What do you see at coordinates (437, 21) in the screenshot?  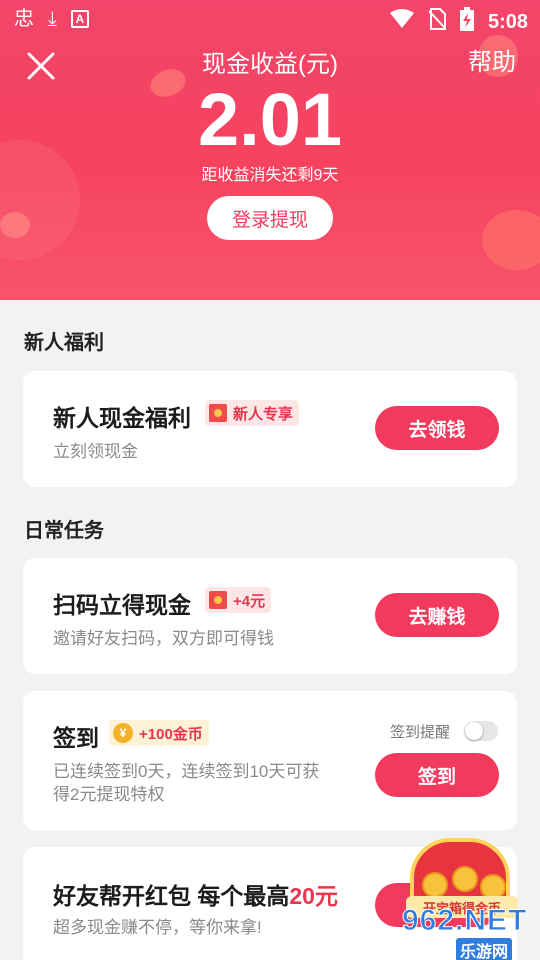 I see `no-sim-icon` at bounding box center [437, 21].